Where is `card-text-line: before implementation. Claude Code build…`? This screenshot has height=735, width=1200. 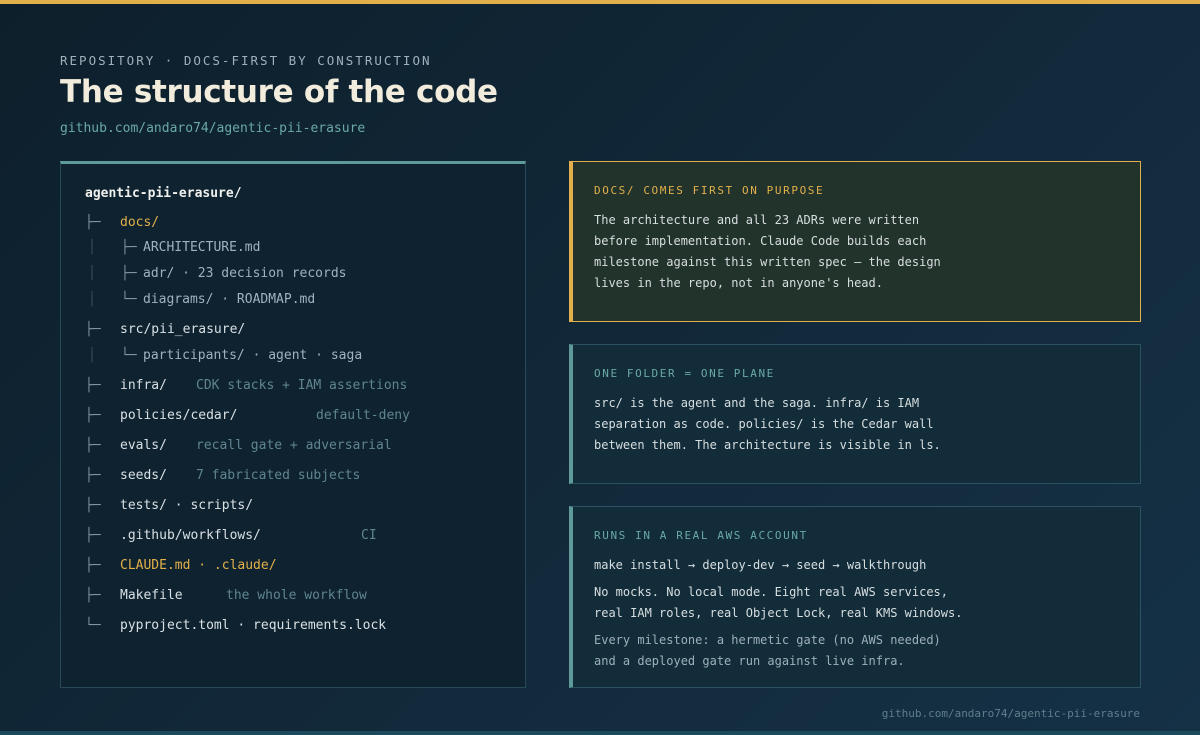 card-text-line: before implementation. Claude Code build… is located at coordinates (760, 241).